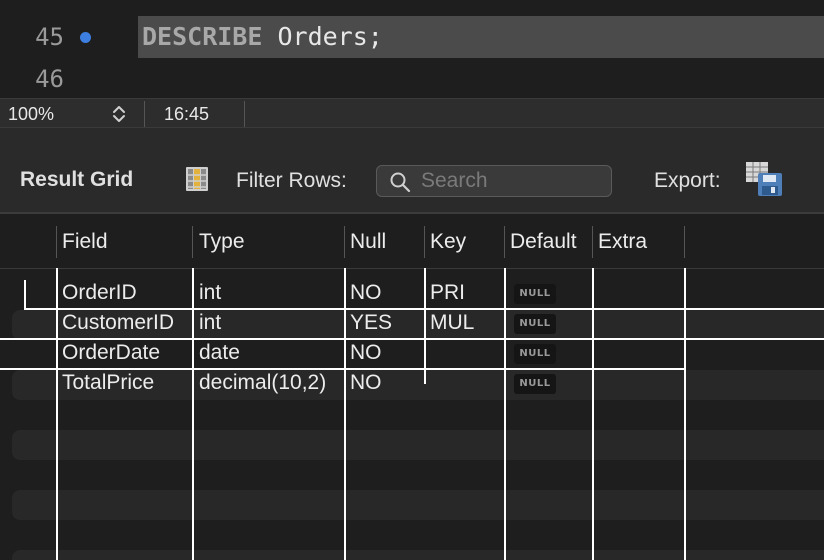  Describe the element at coordinates (111, 353) in the screenshot. I see `table-cell-field: OrderDate` at that location.